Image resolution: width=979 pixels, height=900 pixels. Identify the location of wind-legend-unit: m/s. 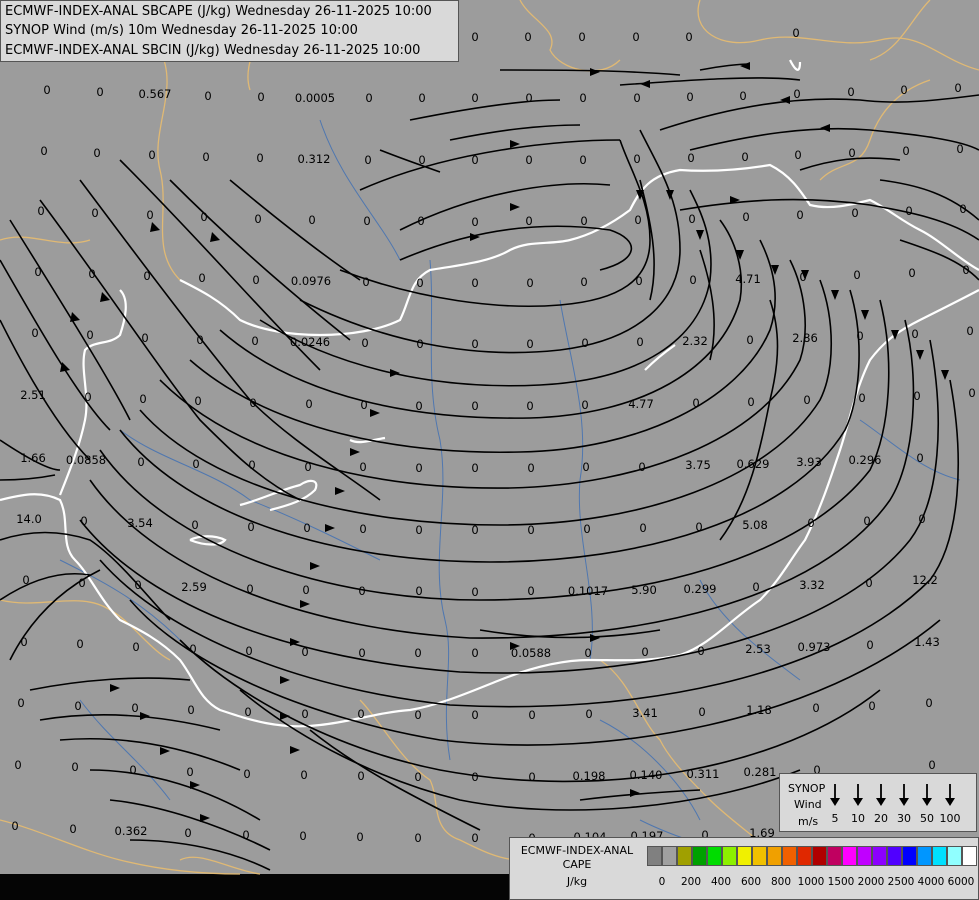
(808, 821).